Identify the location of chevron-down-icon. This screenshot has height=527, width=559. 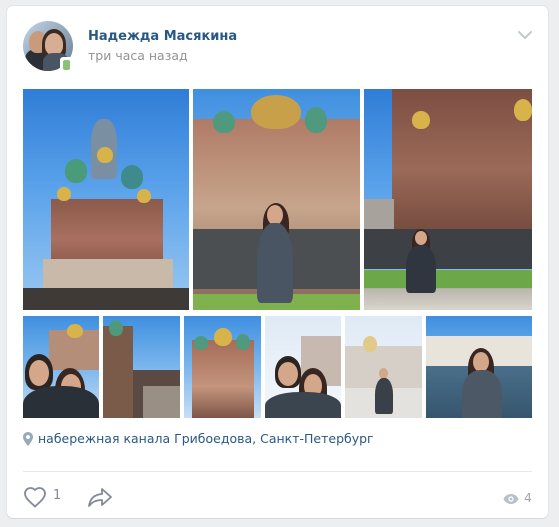
(525, 35).